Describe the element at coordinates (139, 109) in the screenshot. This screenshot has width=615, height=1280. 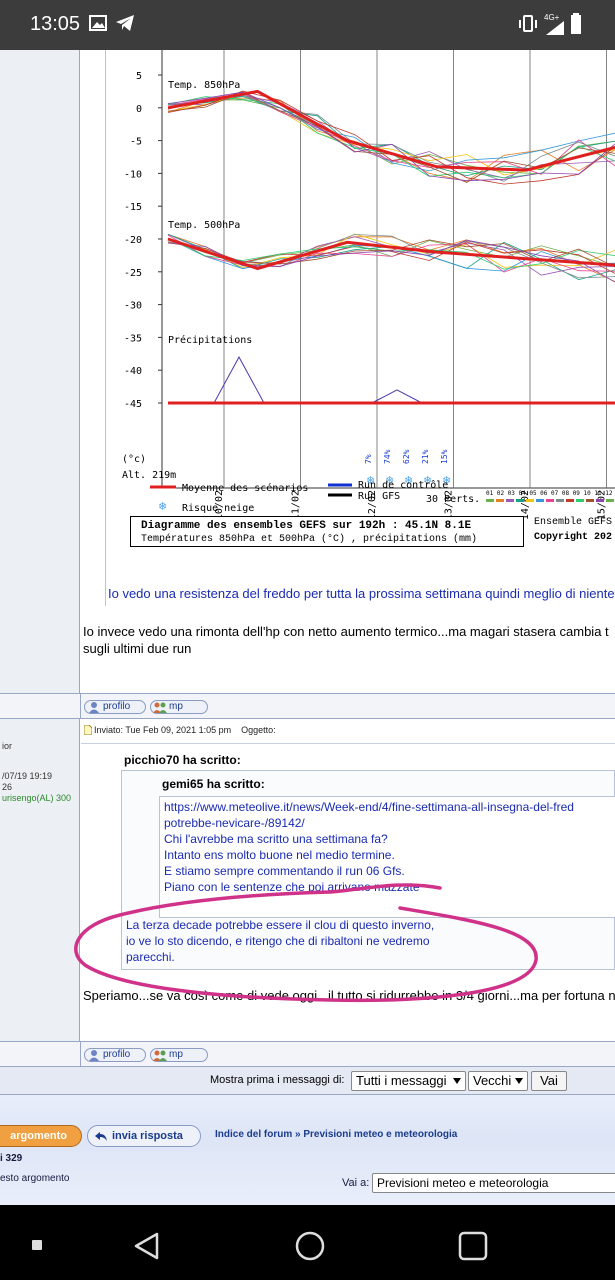
I see `y-tick-label: 0` at that location.